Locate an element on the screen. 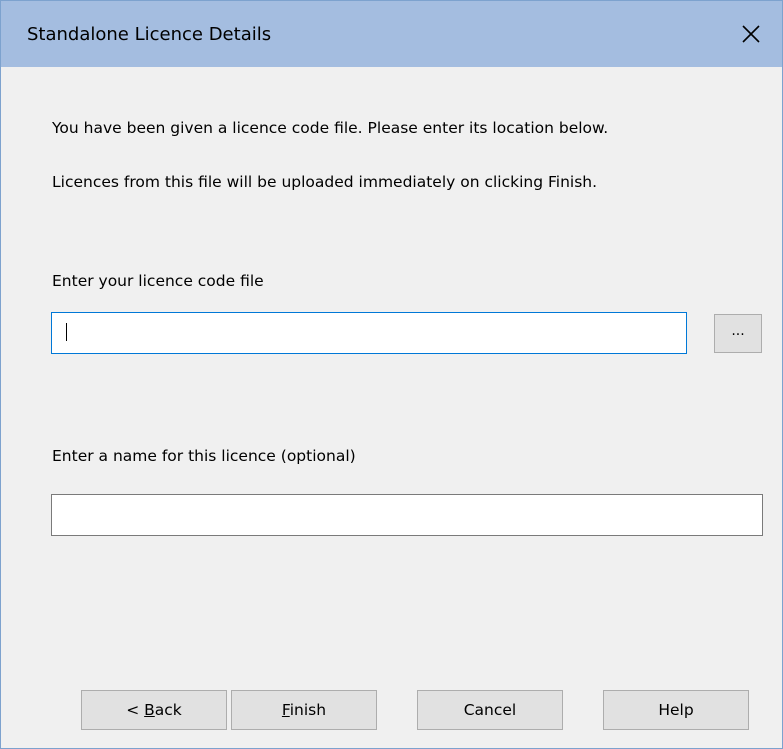 The image size is (783, 749). text-caret is located at coordinates (66, 332).